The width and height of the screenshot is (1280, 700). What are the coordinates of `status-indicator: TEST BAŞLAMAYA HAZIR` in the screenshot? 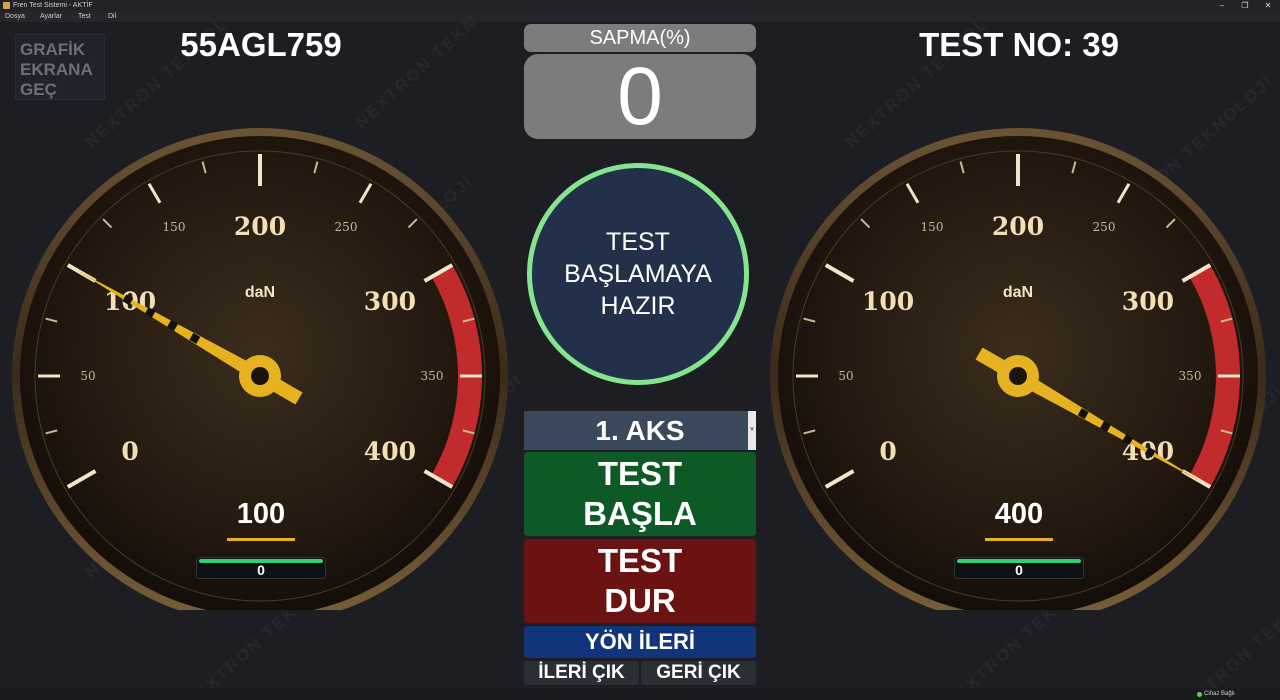 It's located at (638, 274).